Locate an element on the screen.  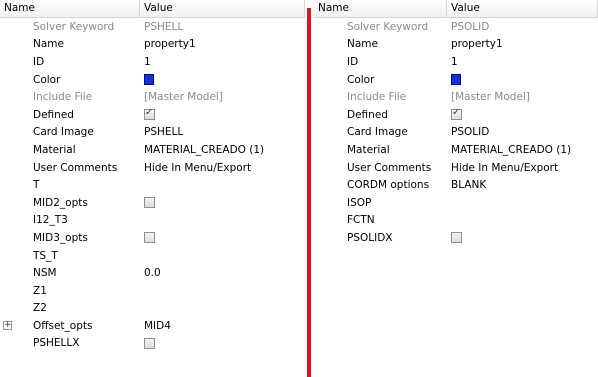
table-row: T is located at coordinates (152, 185).